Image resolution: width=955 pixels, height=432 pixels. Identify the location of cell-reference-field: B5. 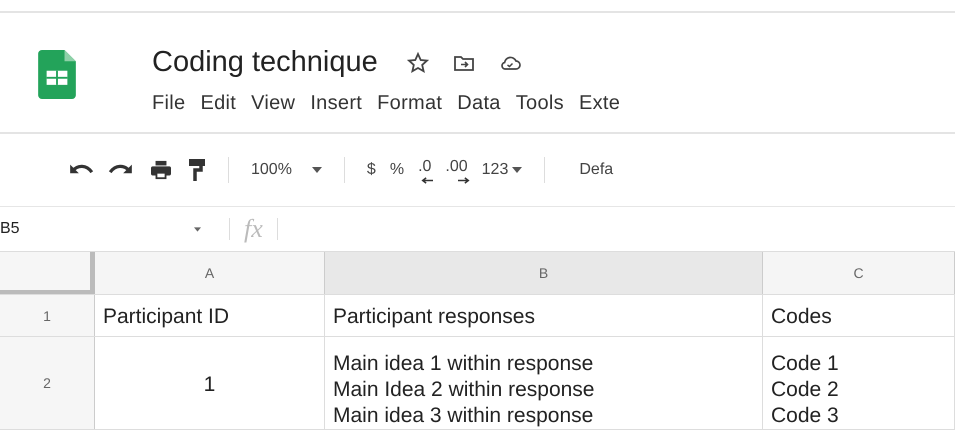
(107, 229).